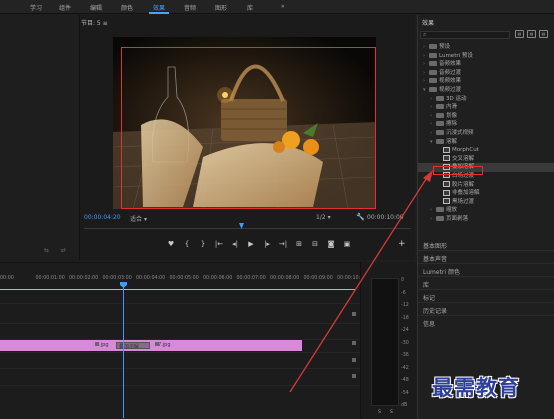 The image size is (554, 419). Describe the element at coordinates (465, 35) in the screenshot. I see `effects-search-input: ⌕` at that location.